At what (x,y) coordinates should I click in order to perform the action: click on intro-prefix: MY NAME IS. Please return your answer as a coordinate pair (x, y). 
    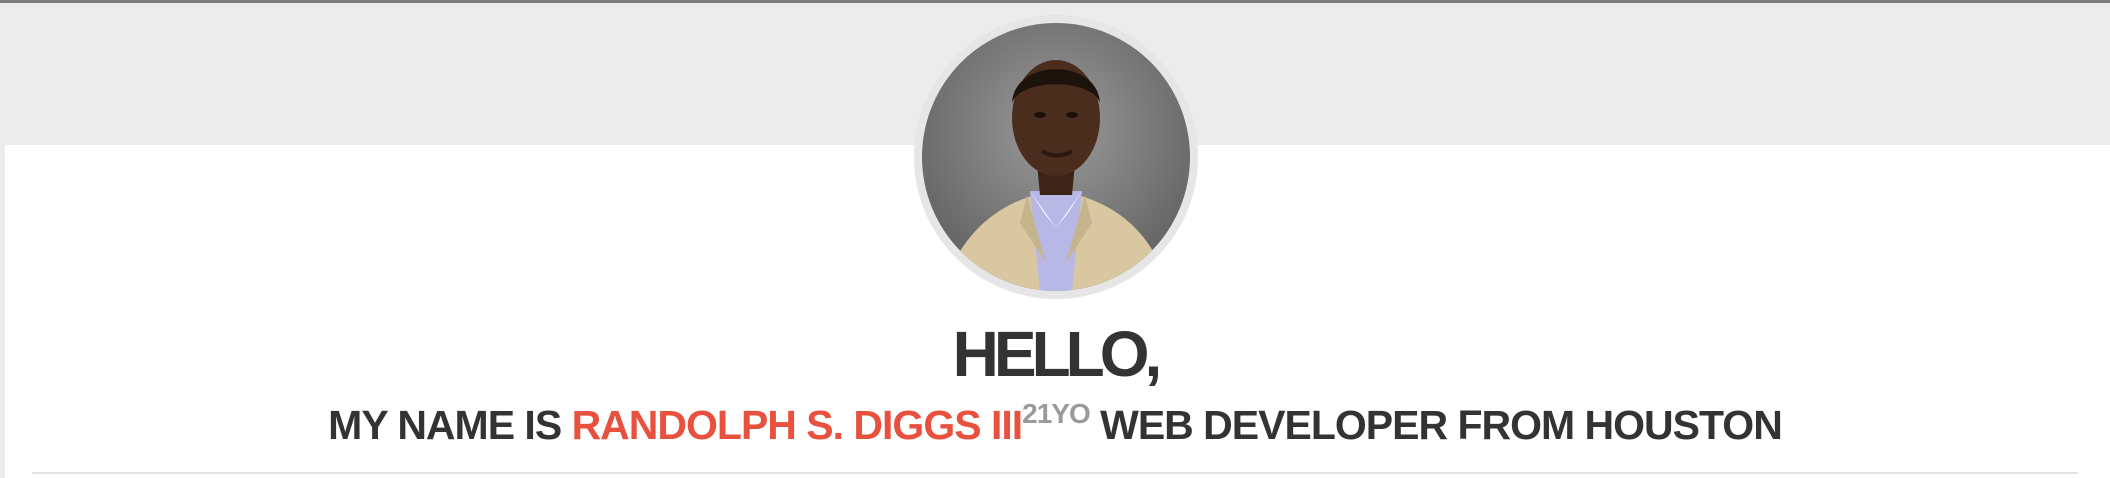
    Looking at the image, I should click on (445, 425).